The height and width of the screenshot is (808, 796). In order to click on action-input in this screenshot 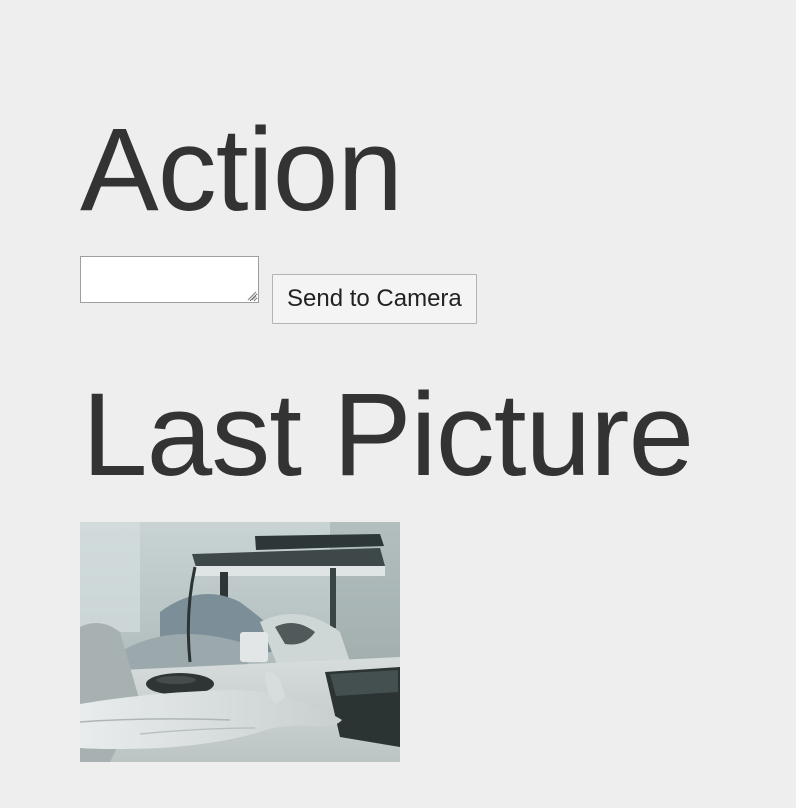, I will do `click(169, 279)`.